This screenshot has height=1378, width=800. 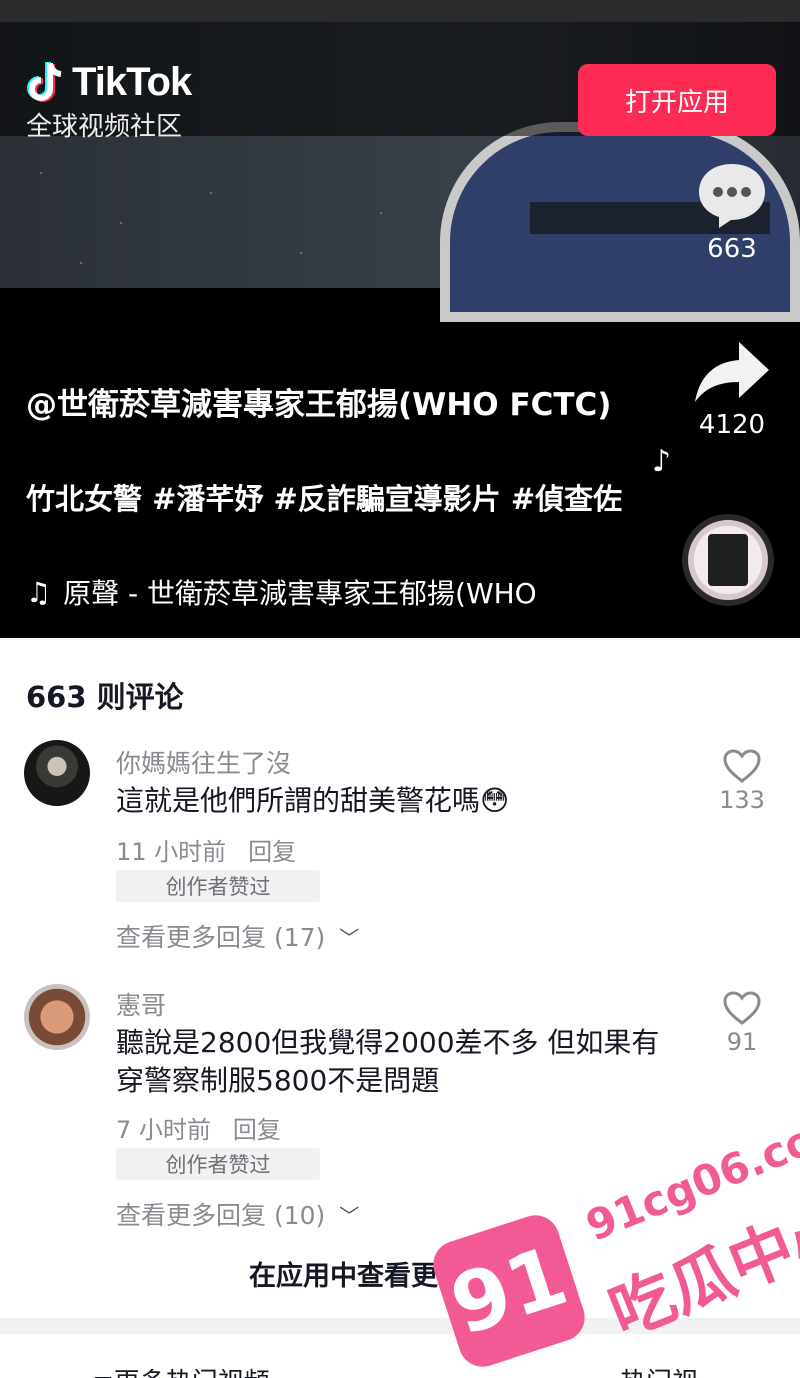 I want to click on comment-text: 這就是他們所謂的甜美警花嗎😳, so click(x=313, y=800).